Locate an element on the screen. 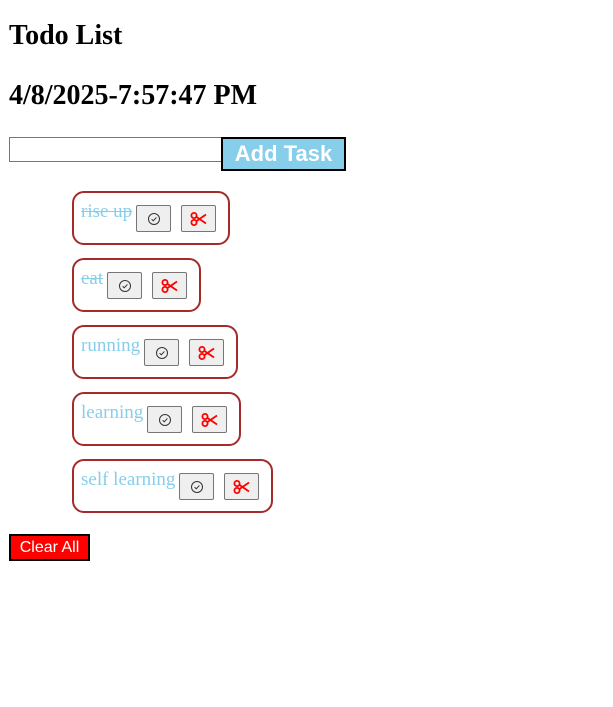 This screenshot has width=613, height=707. task-input is located at coordinates (116, 149).